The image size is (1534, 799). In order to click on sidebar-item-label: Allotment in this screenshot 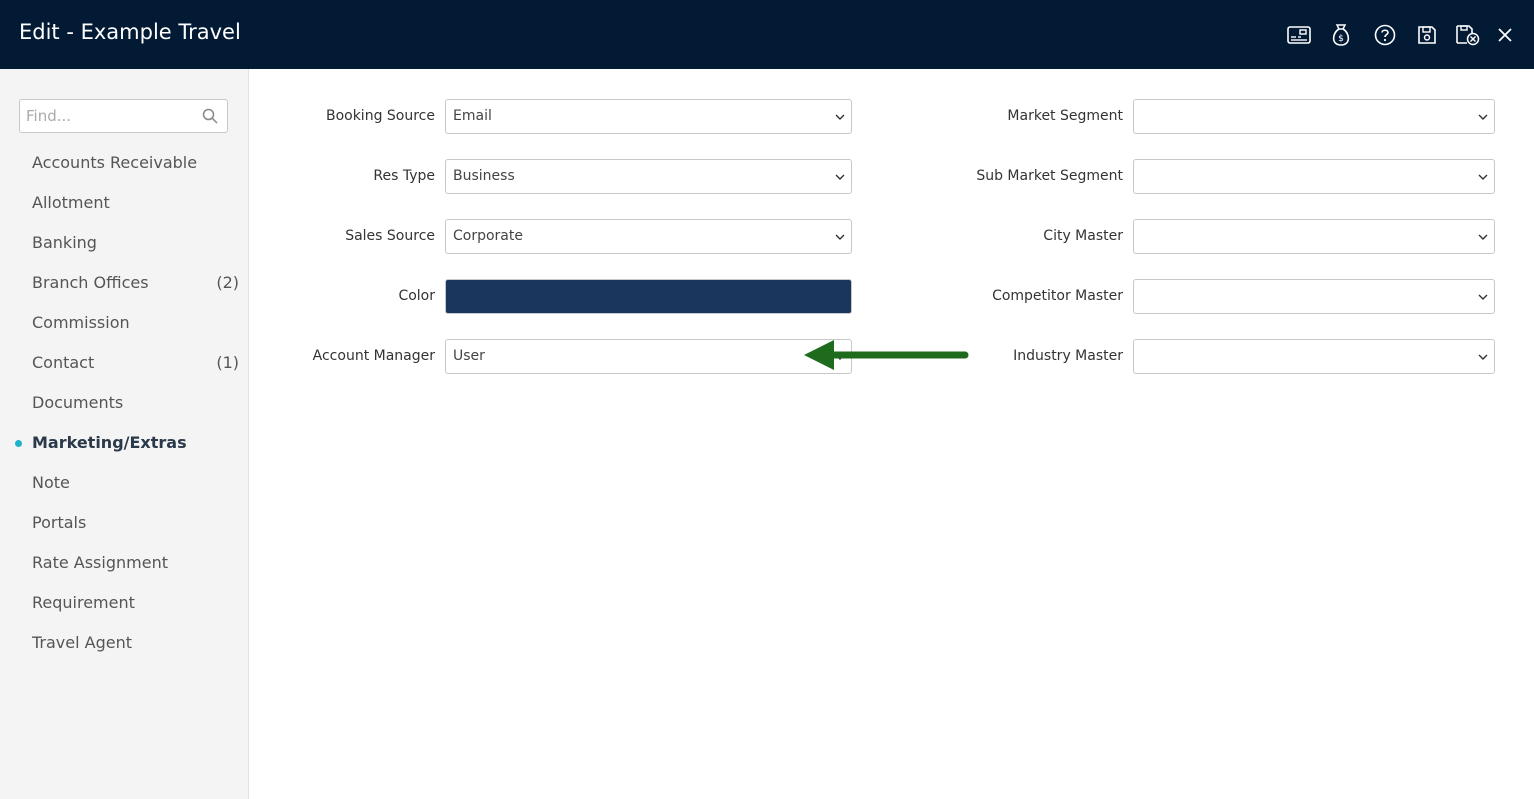, I will do `click(71, 202)`.